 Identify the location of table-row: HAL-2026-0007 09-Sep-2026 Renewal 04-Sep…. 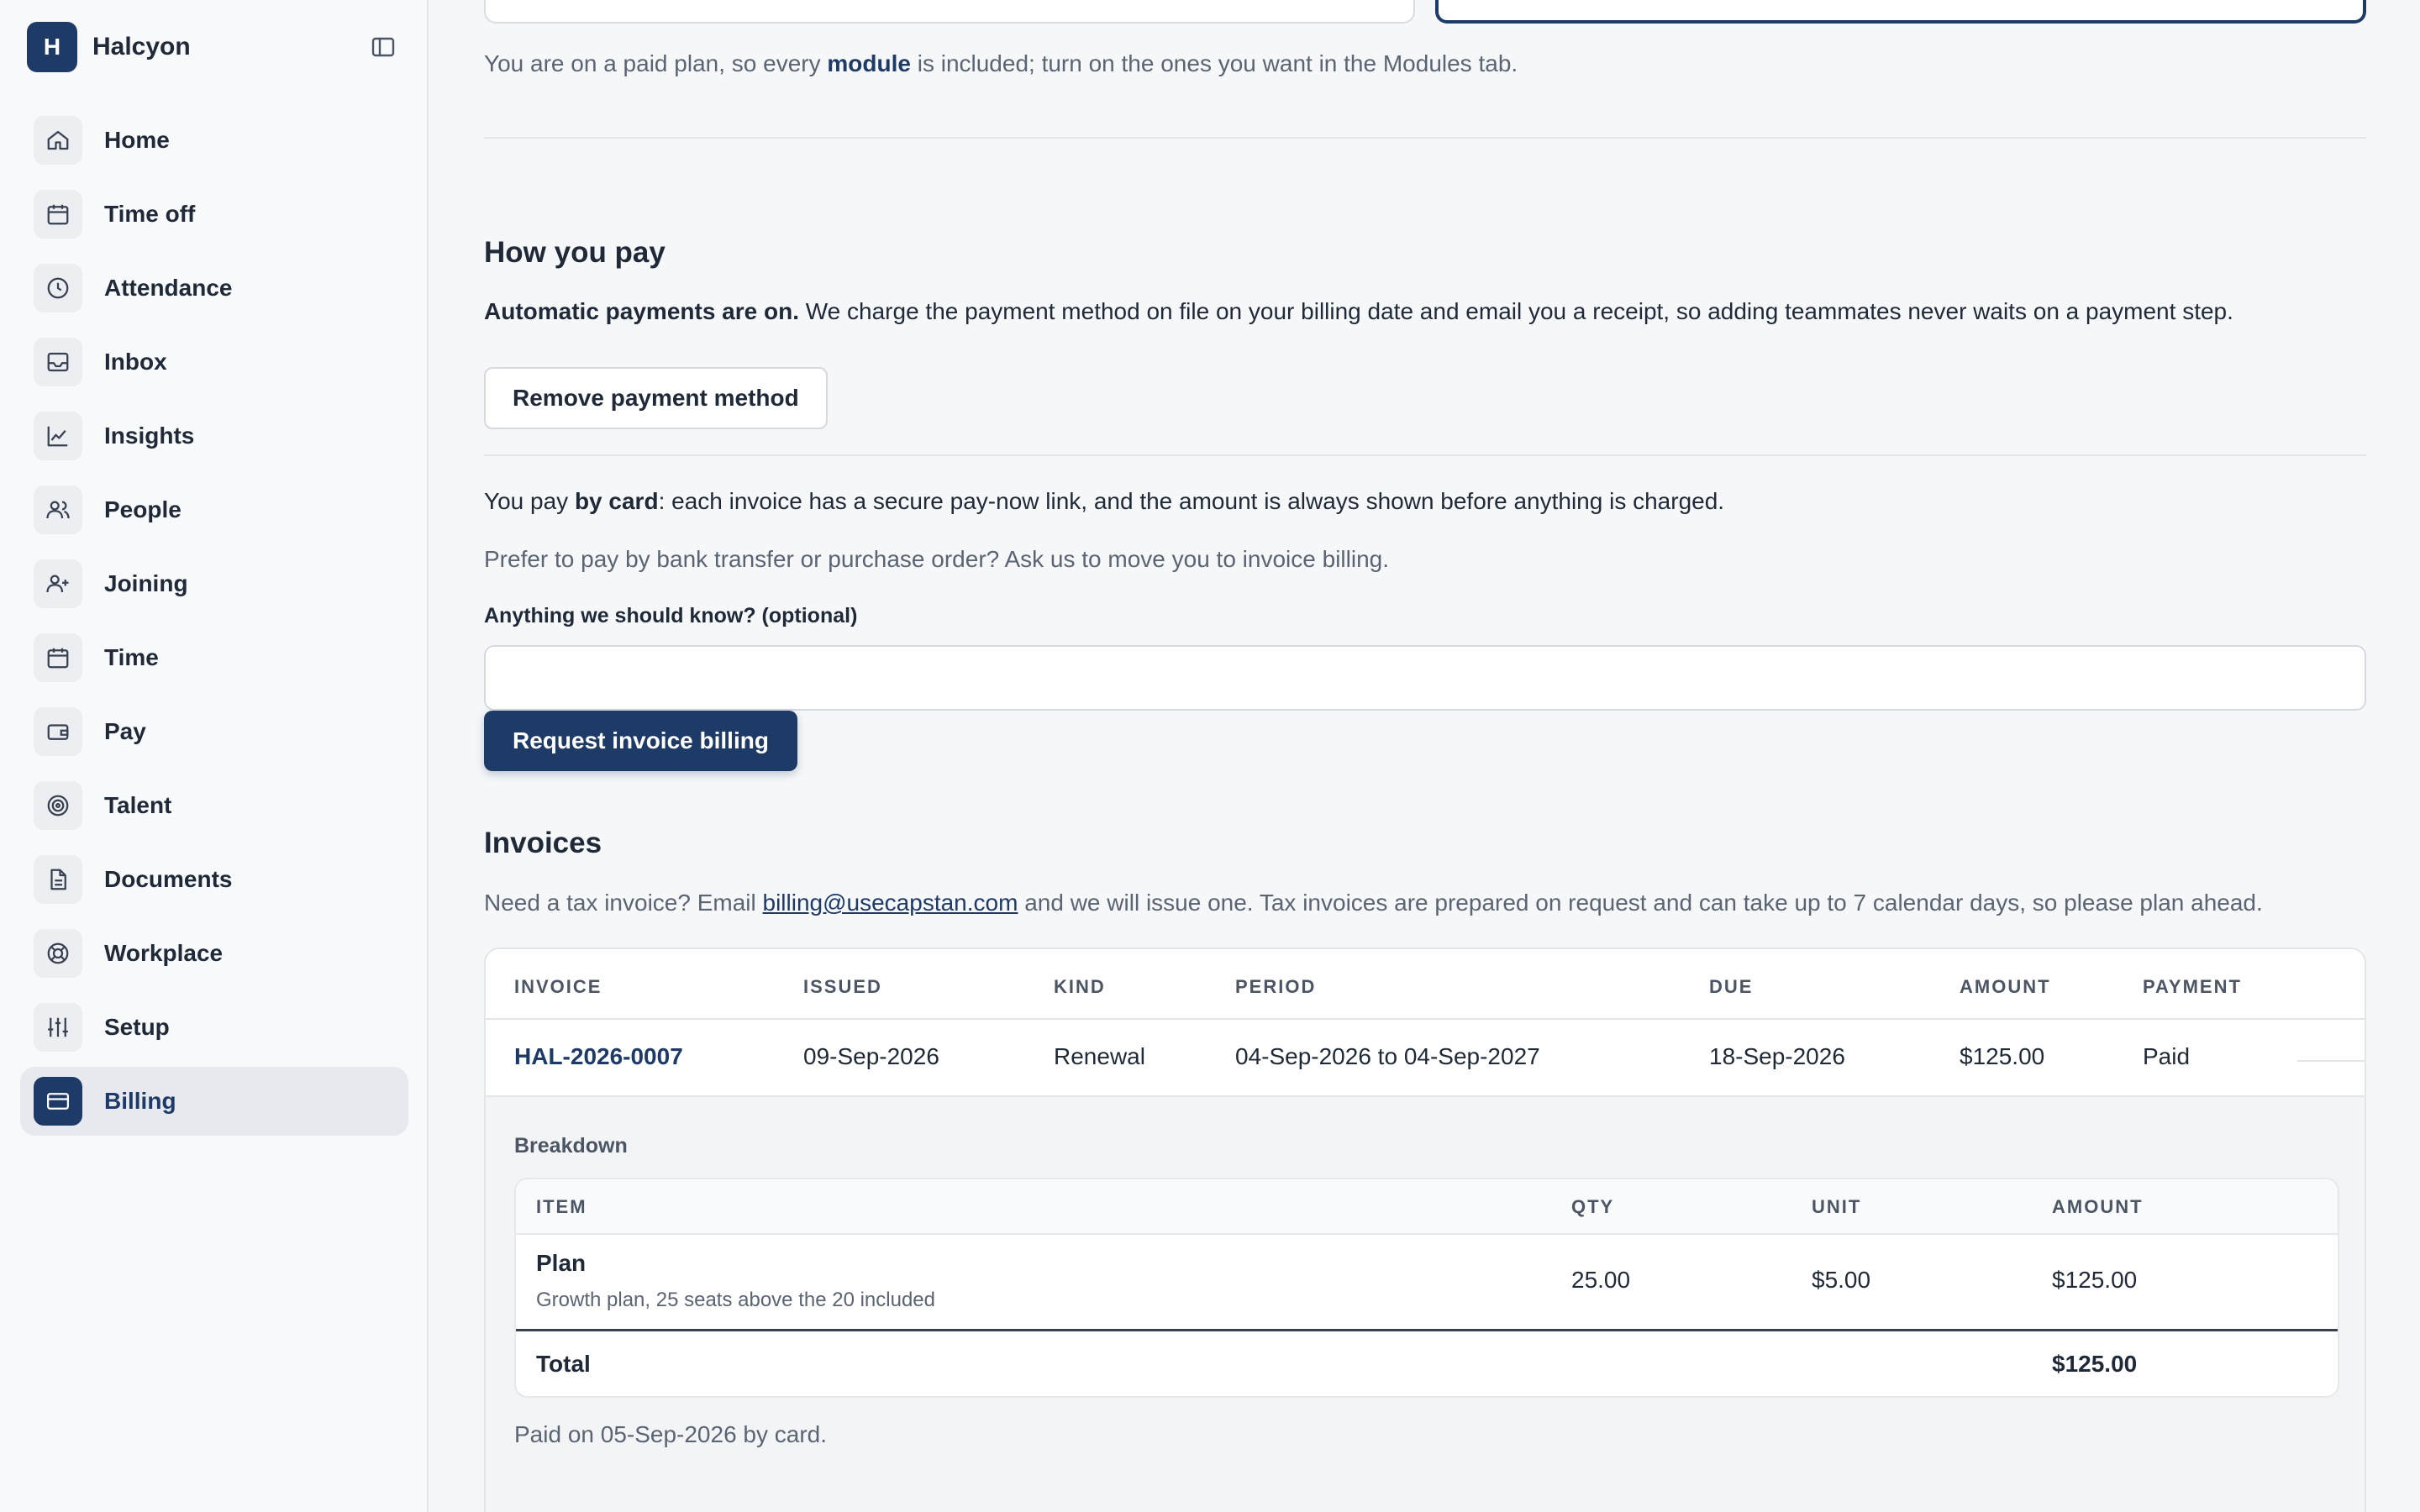
(1425, 1058).